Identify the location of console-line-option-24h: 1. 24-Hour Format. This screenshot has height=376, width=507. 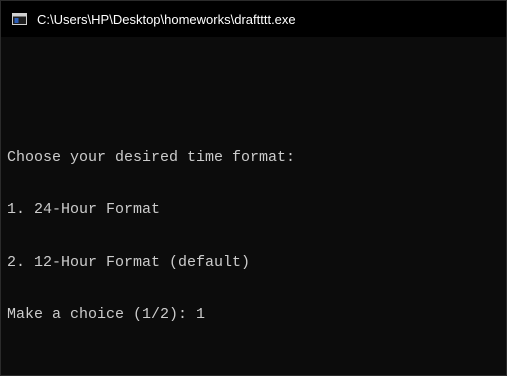
(84, 209).